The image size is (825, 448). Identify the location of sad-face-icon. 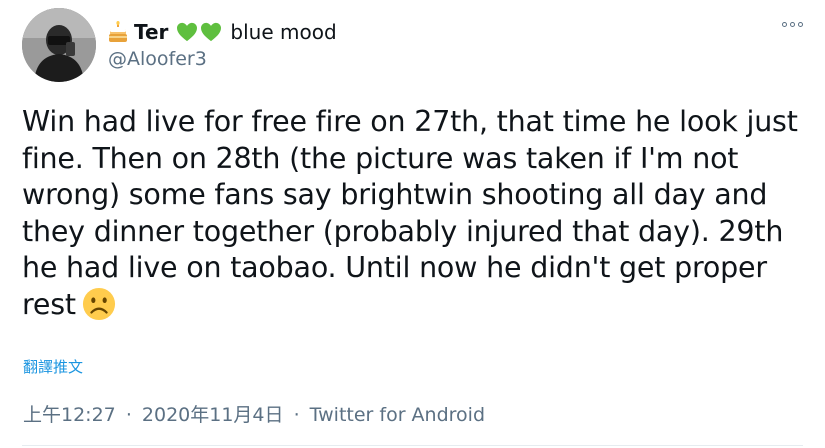
(99, 309).